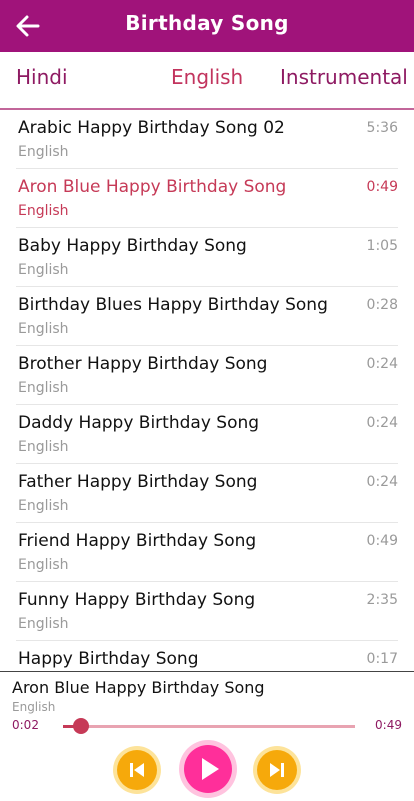 The image size is (414, 801). Describe the element at coordinates (34, 707) in the screenshot. I see `now-playing-language: English` at that location.